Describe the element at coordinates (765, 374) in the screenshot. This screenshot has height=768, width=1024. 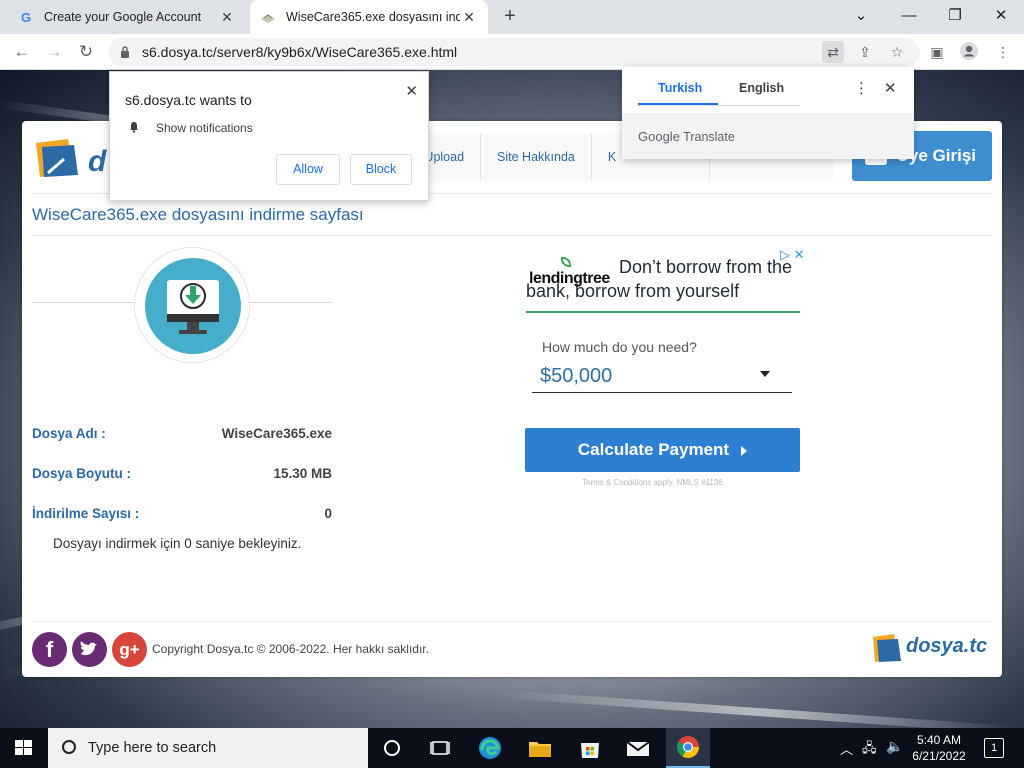
I see `chevron-down-icon` at that location.